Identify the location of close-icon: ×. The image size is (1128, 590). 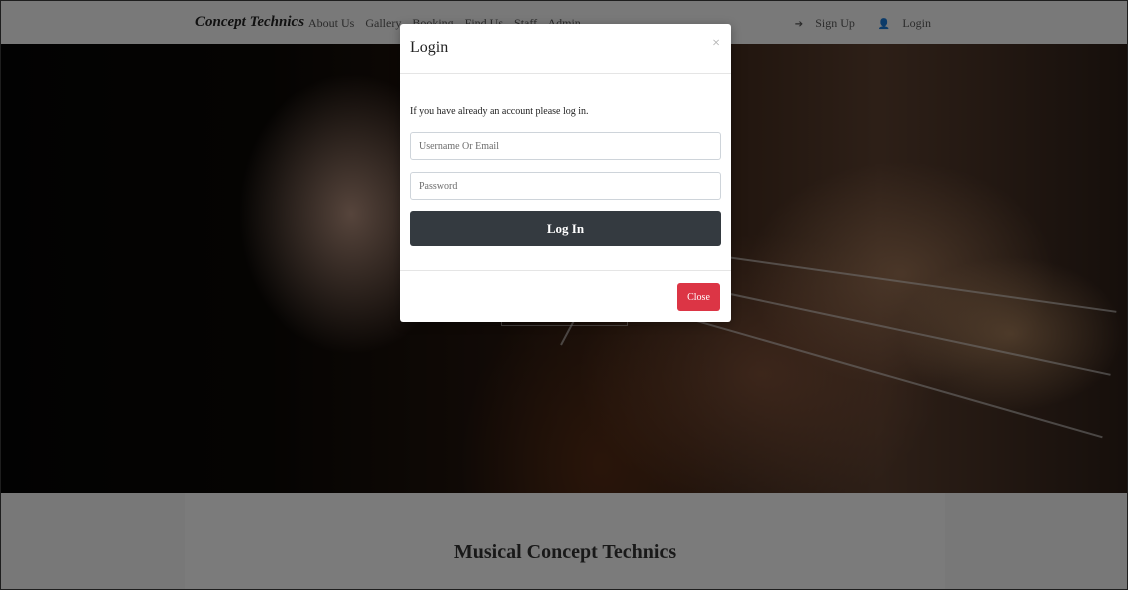
(716, 44).